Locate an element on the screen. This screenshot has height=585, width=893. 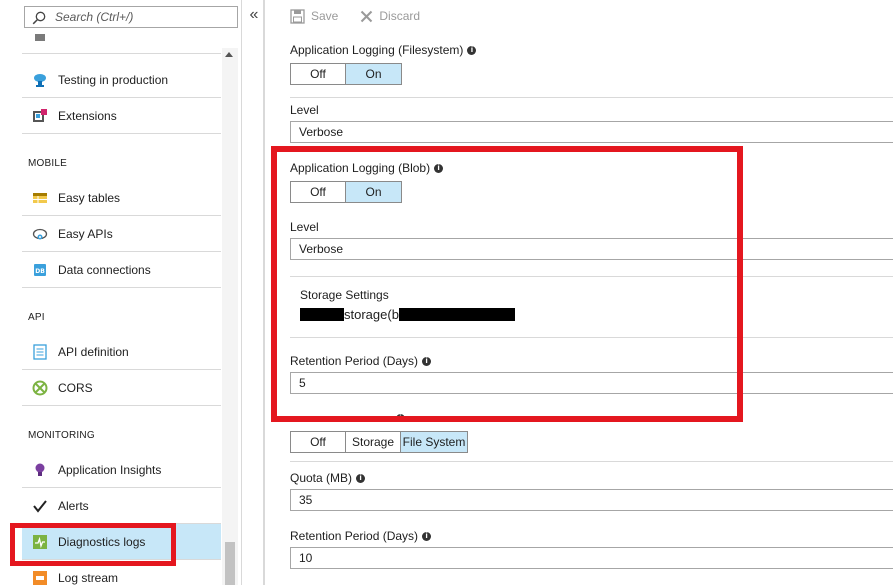
quota-text: Quota (MB) is located at coordinates (321, 478).